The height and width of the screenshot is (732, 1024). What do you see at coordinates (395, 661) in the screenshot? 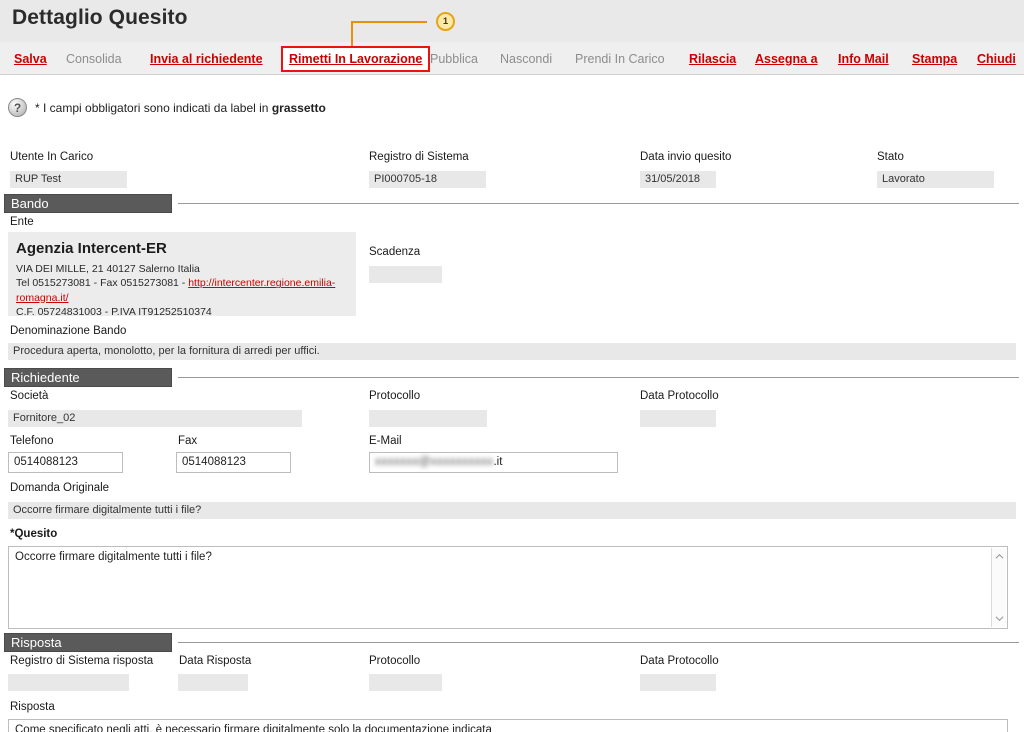
I see `label-protocollo-risposta: Protocollo` at bounding box center [395, 661].